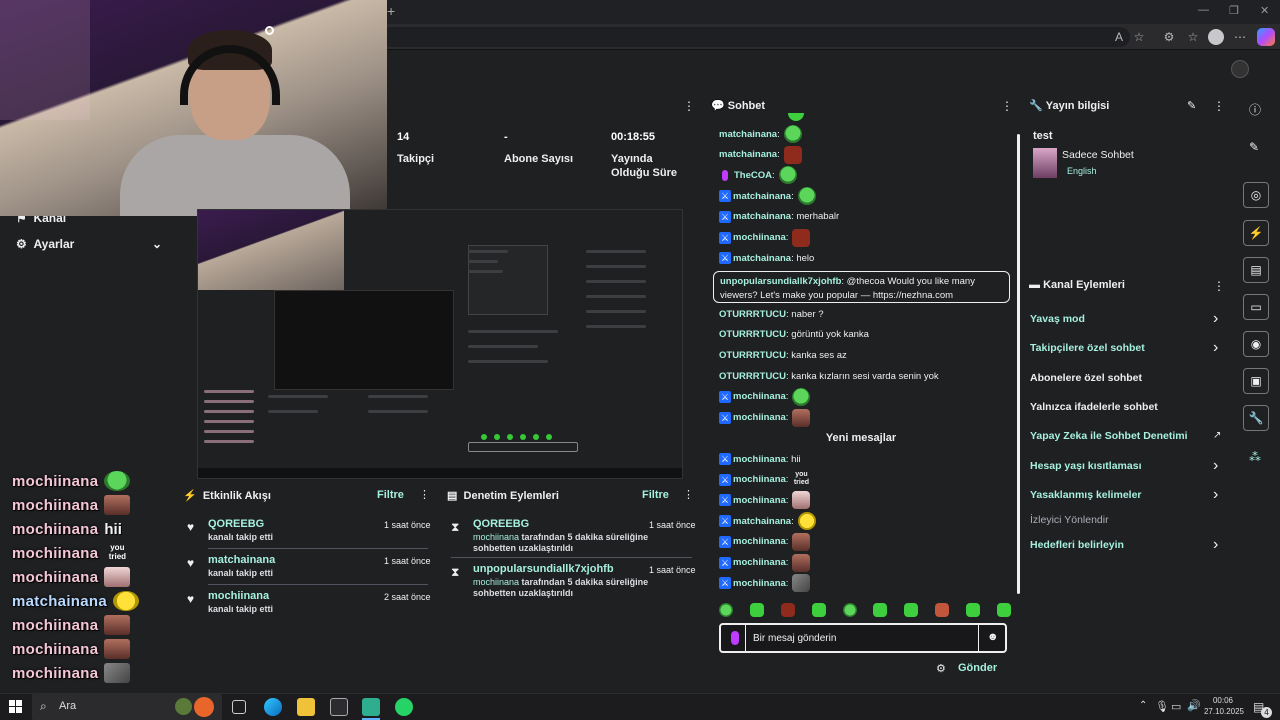  What do you see at coordinates (241, 560) in the screenshot?
I see `activity-user: matchainana` at bounding box center [241, 560].